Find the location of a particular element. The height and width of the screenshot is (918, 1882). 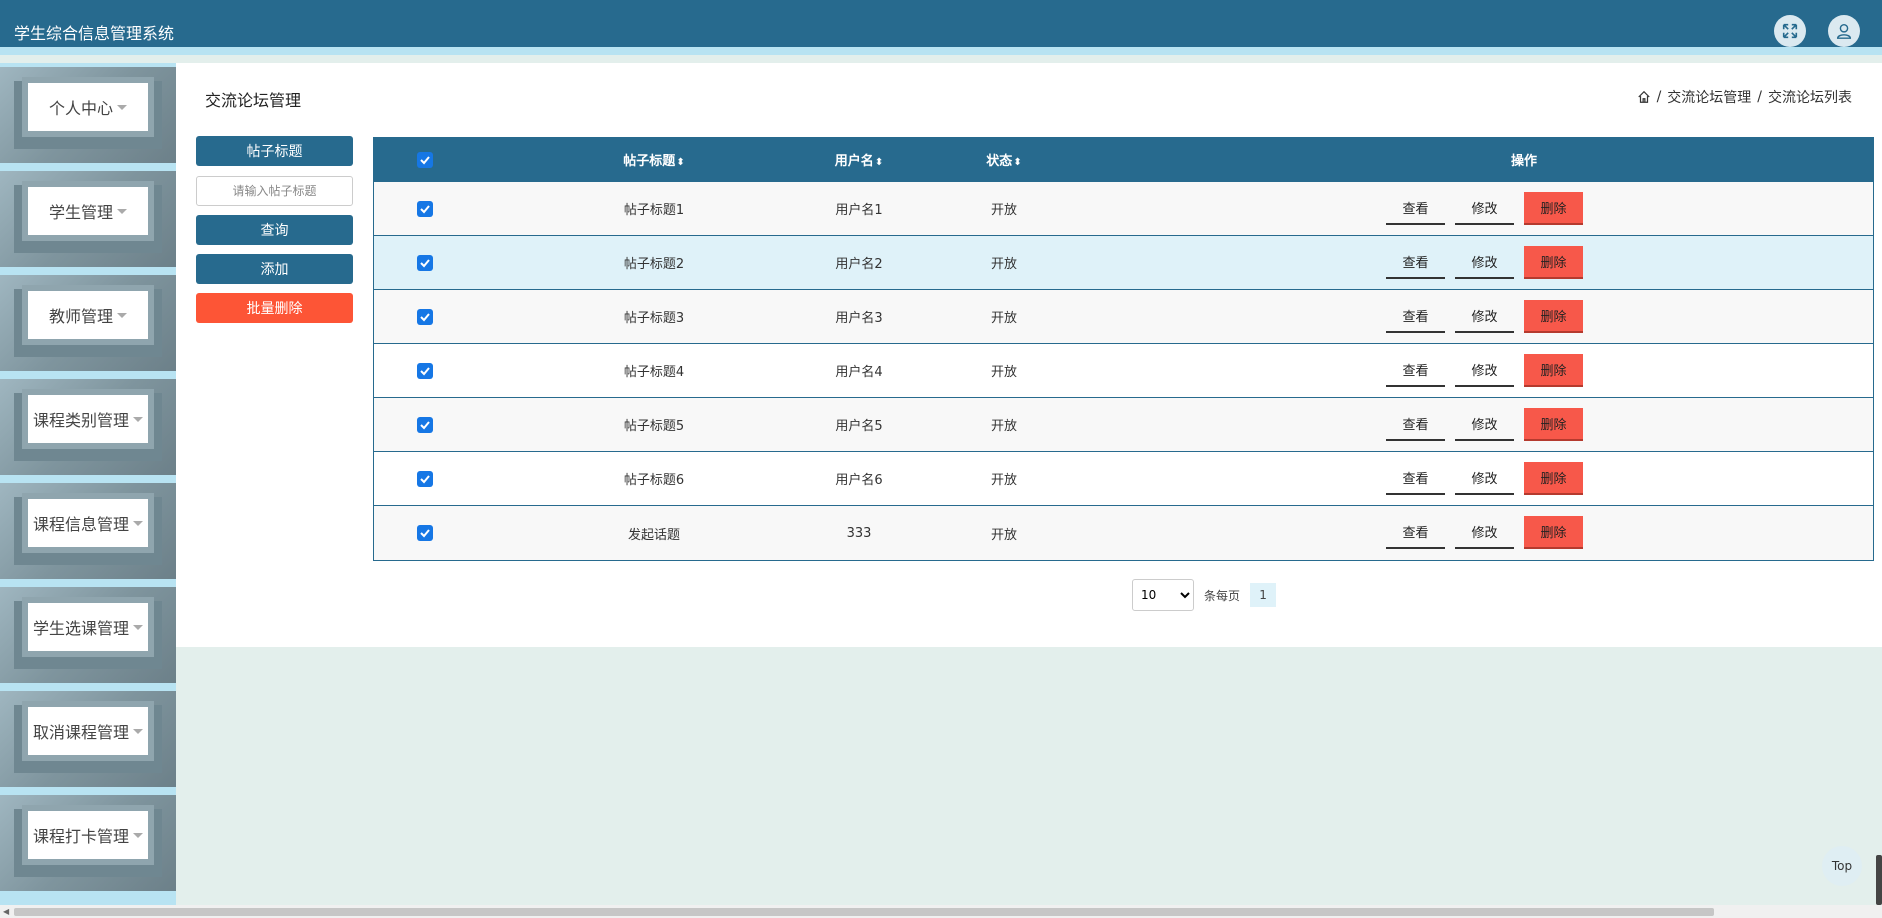

sidebar-item-personal-center: 个人中心 is located at coordinates (88, 115).